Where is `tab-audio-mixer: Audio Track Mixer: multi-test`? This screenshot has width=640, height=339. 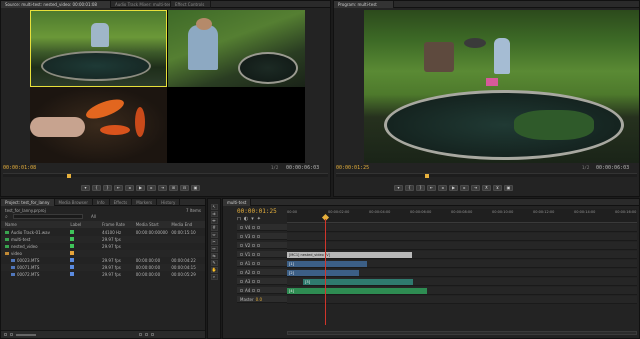 tab-audio-mixer: Audio Track Mixer: multi-test is located at coordinates (141, 4).